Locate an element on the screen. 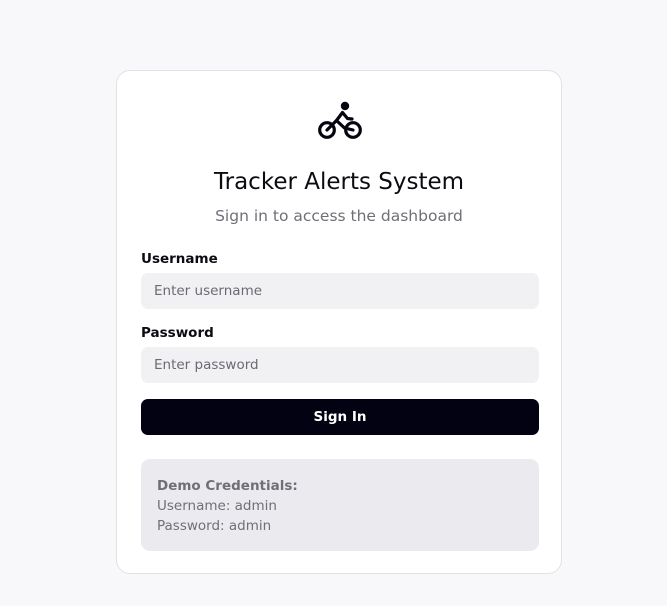 The height and width of the screenshot is (606, 667). password-input is located at coordinates (340, 365).